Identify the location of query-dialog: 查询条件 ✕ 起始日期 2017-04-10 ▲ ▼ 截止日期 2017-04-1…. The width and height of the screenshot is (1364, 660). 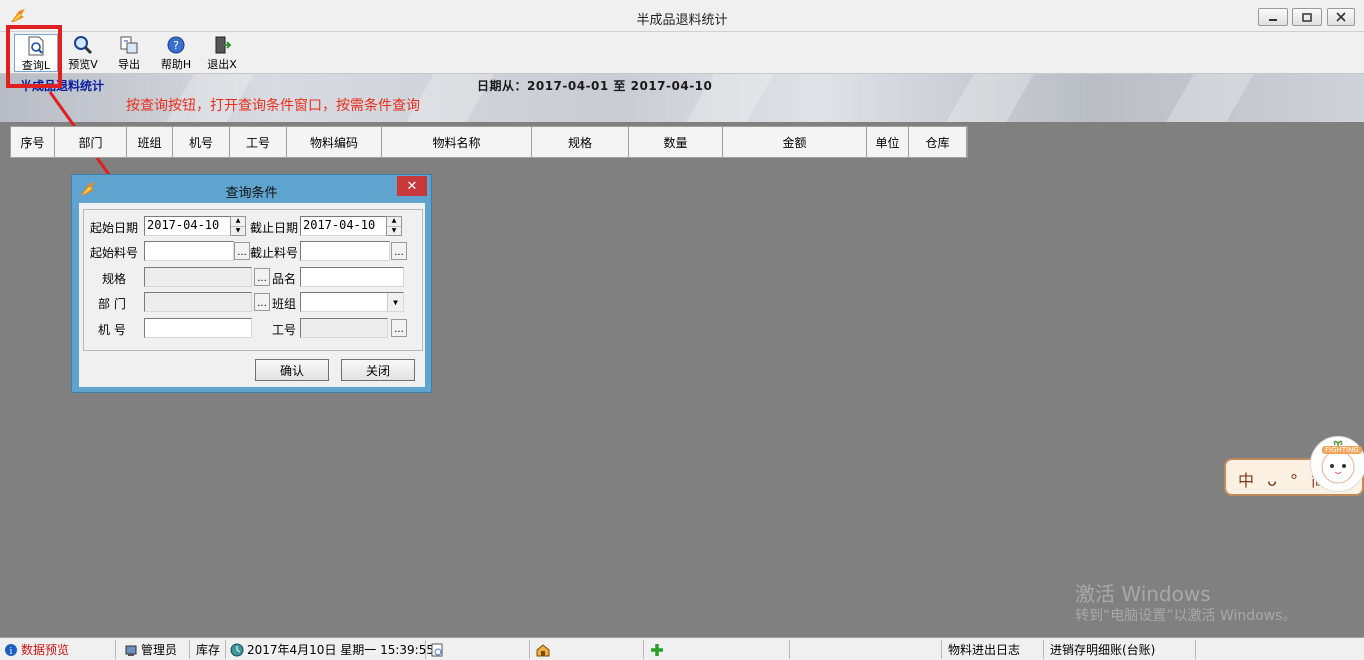
(251, 283).